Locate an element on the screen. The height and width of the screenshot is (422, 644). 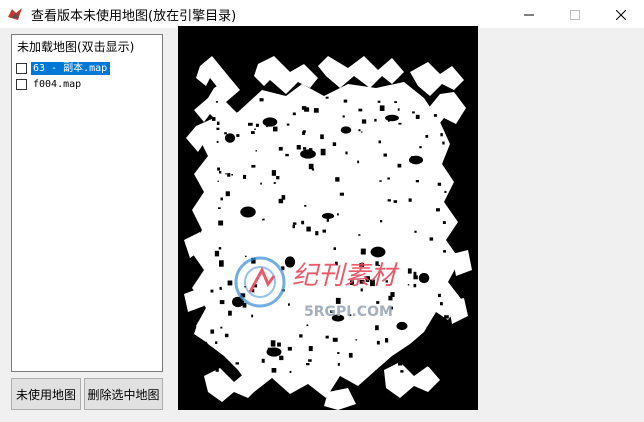
maximize-icon is located at coordinates (575, 14).